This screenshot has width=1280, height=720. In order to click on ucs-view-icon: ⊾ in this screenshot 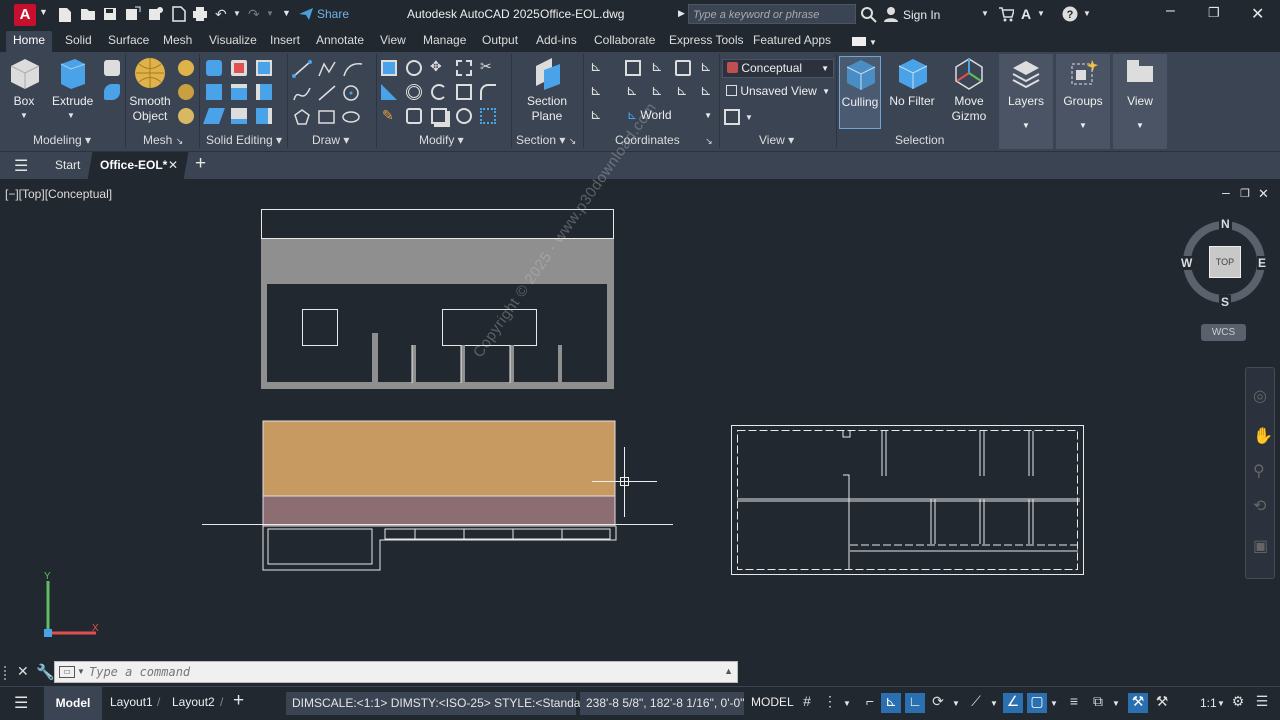, I will do `click(596, 90)`.